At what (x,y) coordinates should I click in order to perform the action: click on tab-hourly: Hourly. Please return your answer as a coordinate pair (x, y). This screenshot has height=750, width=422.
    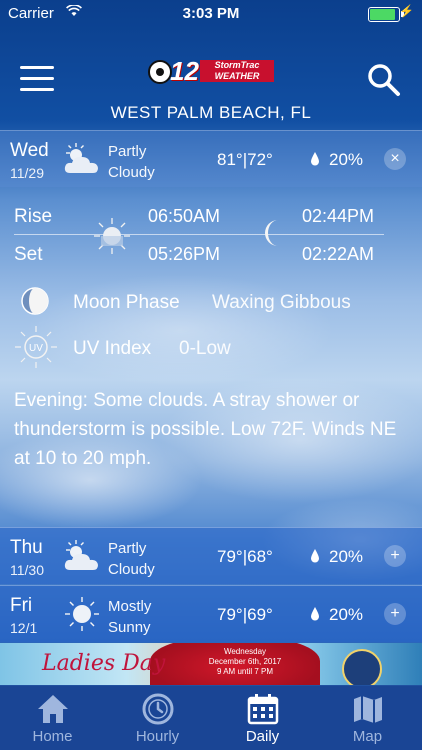
    Looking at the image, I should click on (157, 718).